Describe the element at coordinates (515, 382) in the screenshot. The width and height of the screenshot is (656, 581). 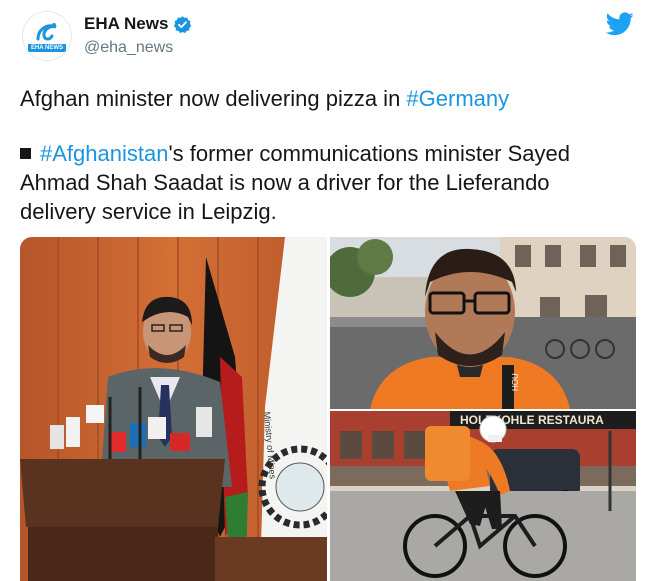
I see `shirt-text: HOU` at that location.